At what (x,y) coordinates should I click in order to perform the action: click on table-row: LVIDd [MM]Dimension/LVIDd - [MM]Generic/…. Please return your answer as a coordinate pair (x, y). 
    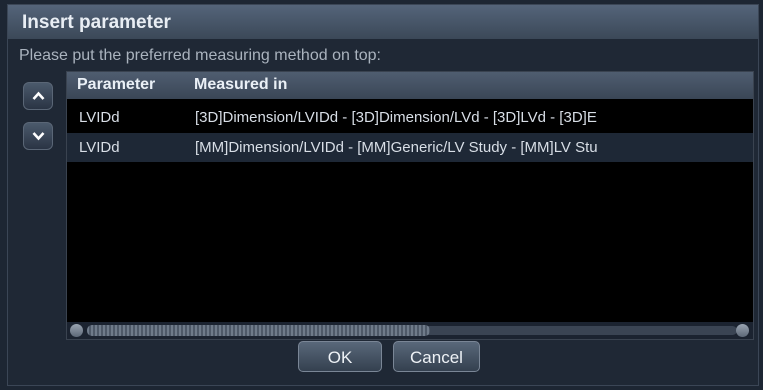
    Looking at the image, I should click on (410, 147).